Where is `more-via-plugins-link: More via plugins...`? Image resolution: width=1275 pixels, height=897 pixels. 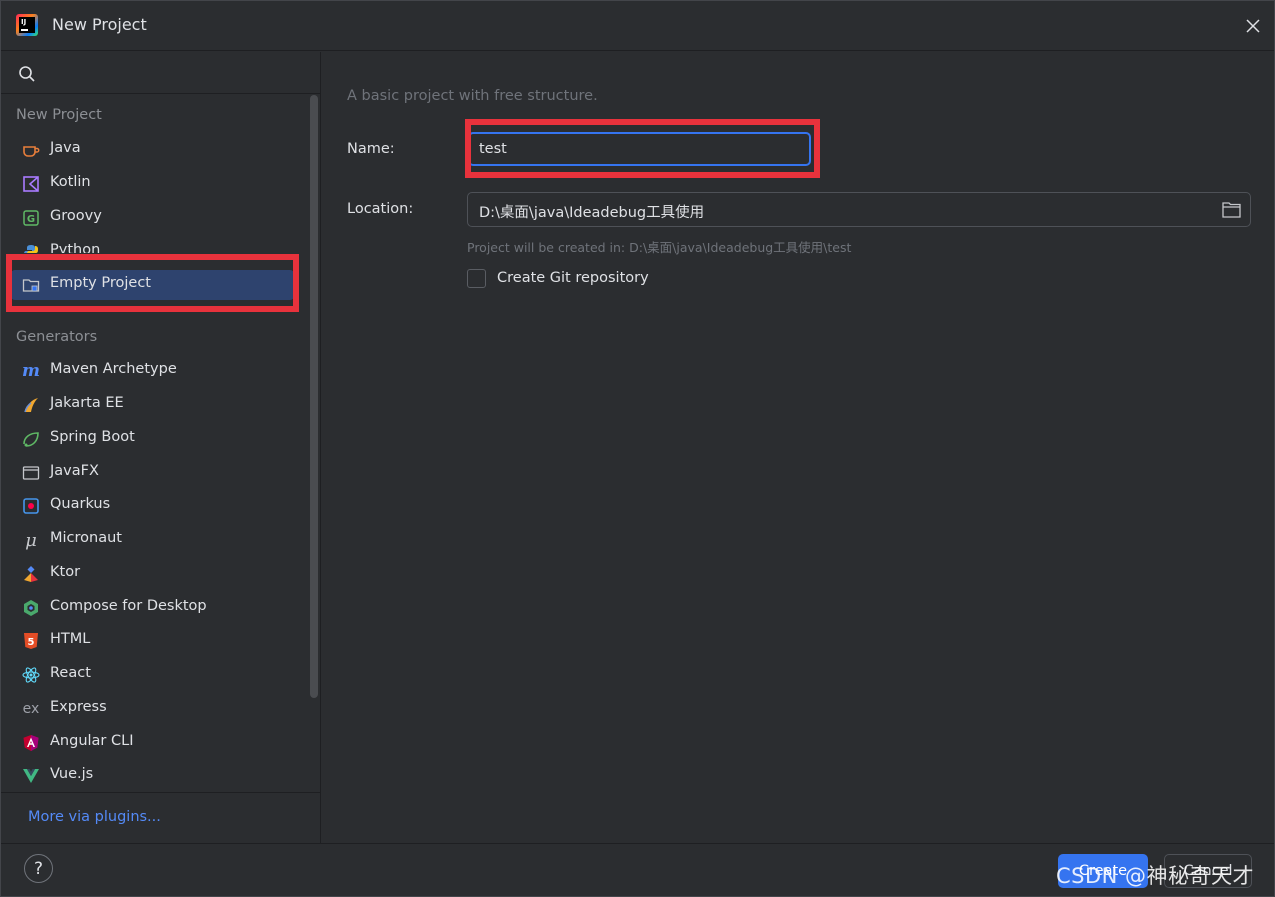 more-via-plugins-link: More via plugins... is located at coordinates (94, 817).